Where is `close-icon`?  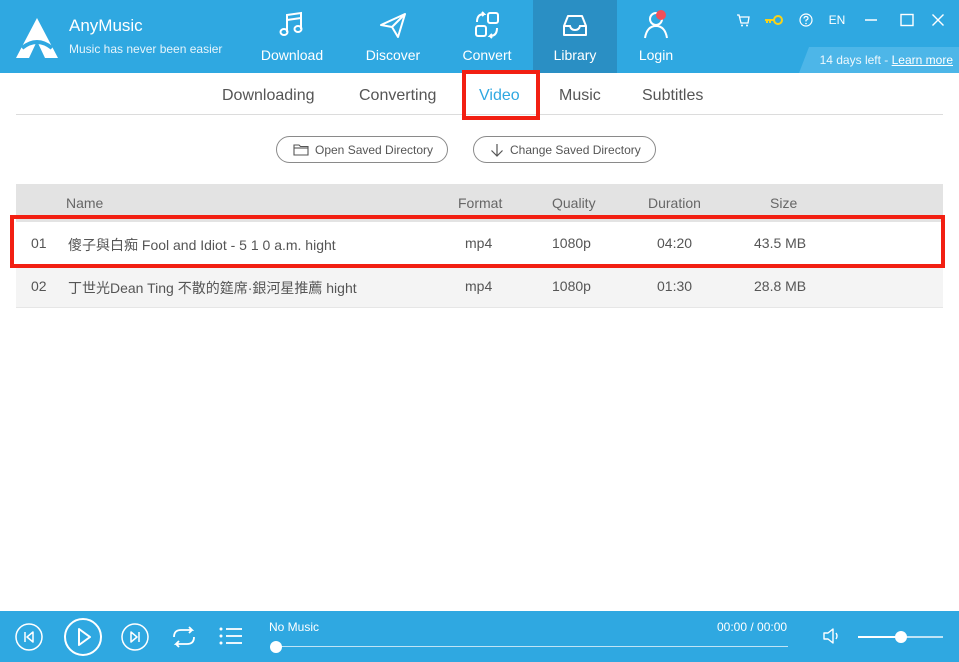 close-icon is located at coordinates (938, 20).